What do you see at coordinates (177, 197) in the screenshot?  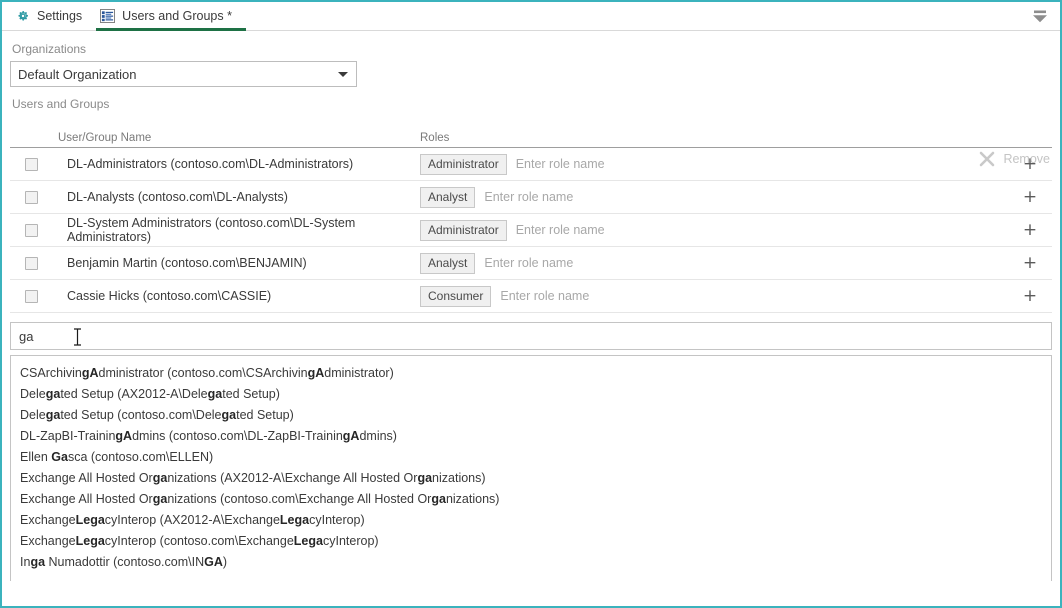 I see `row-user-name: DL-Analysts (contoso.com\DL-Analysts)` at bounding box center [177, 197].